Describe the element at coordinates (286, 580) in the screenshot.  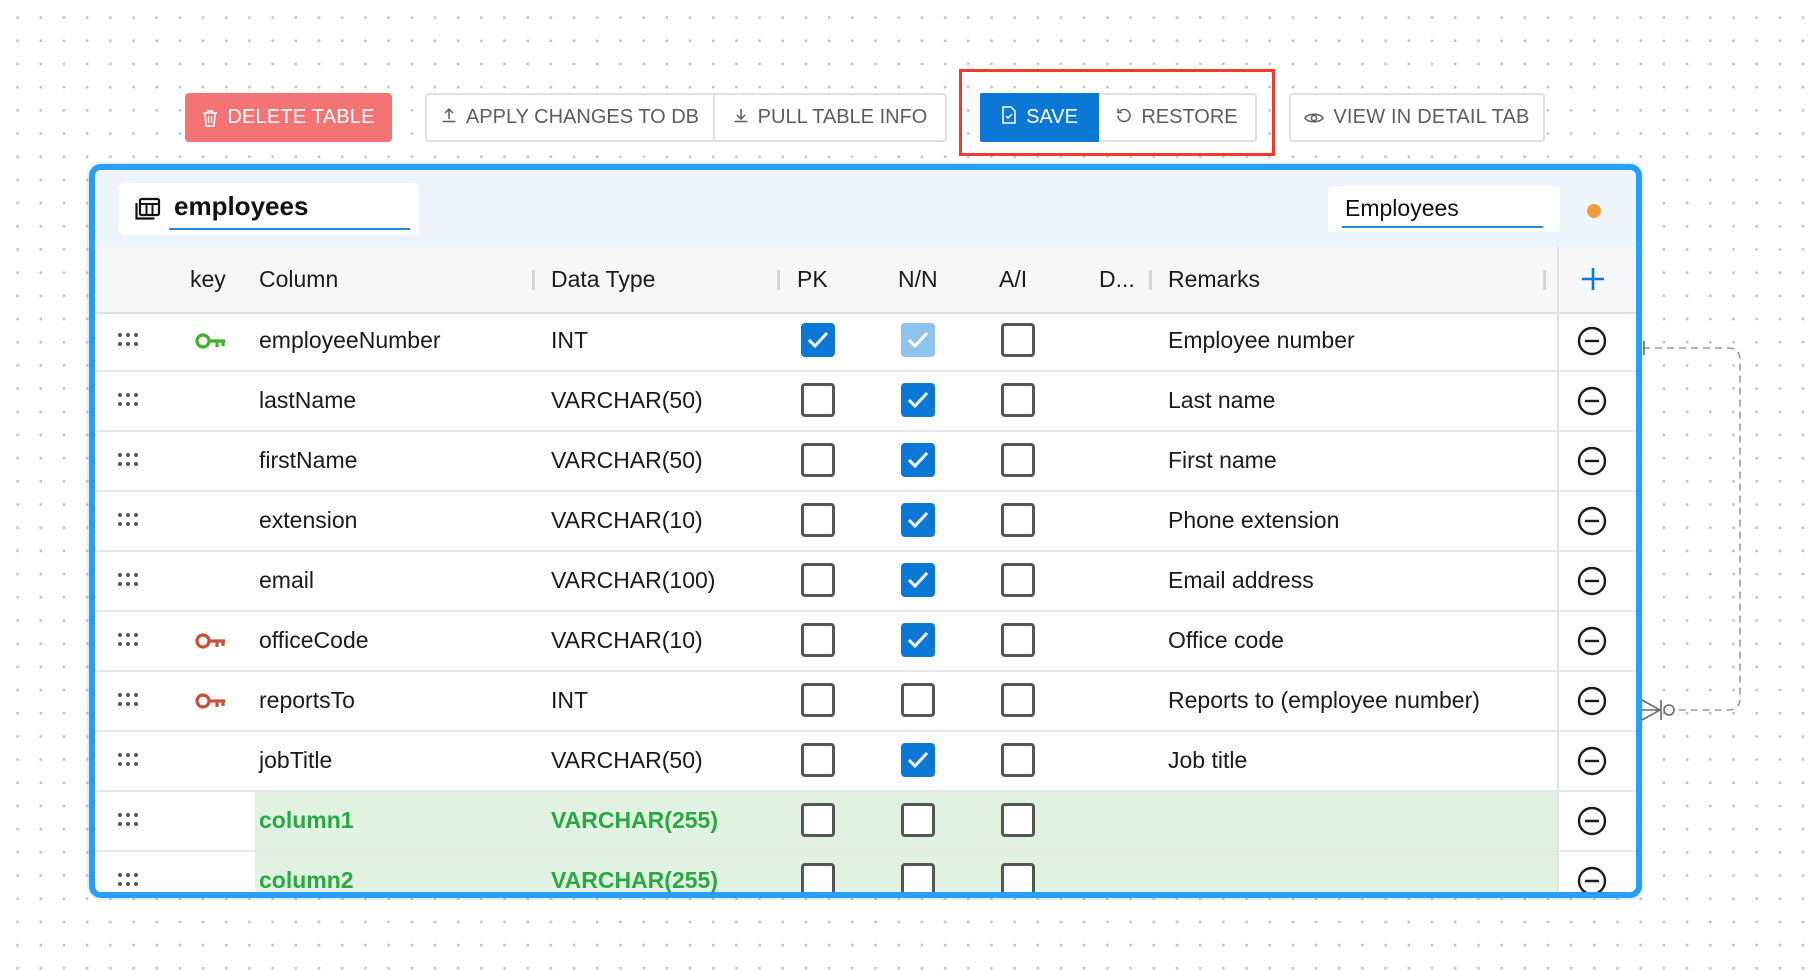
I see `column-name-cell: email` at that location.